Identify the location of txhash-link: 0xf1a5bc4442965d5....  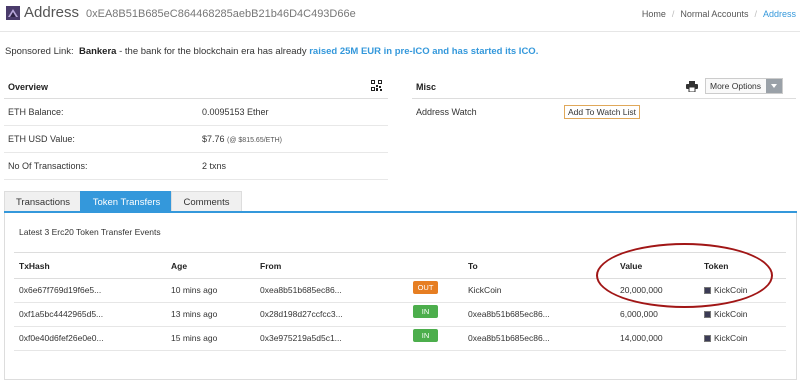
(61, 314).